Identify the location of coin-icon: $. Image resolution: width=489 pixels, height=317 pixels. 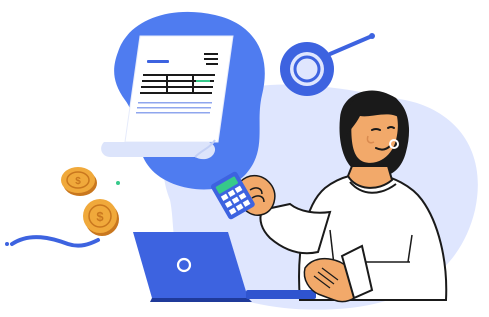
(79, 181).